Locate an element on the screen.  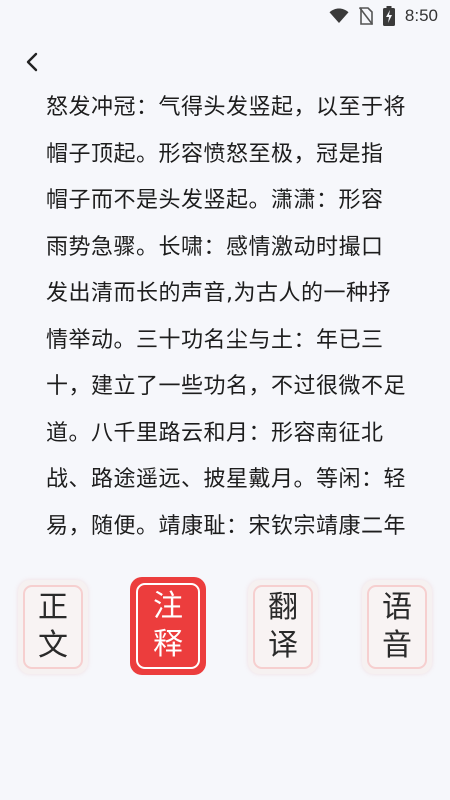
text-line: 雨势急骤。长啸：感情激动时撮口 is located at coordinates (215, 247).